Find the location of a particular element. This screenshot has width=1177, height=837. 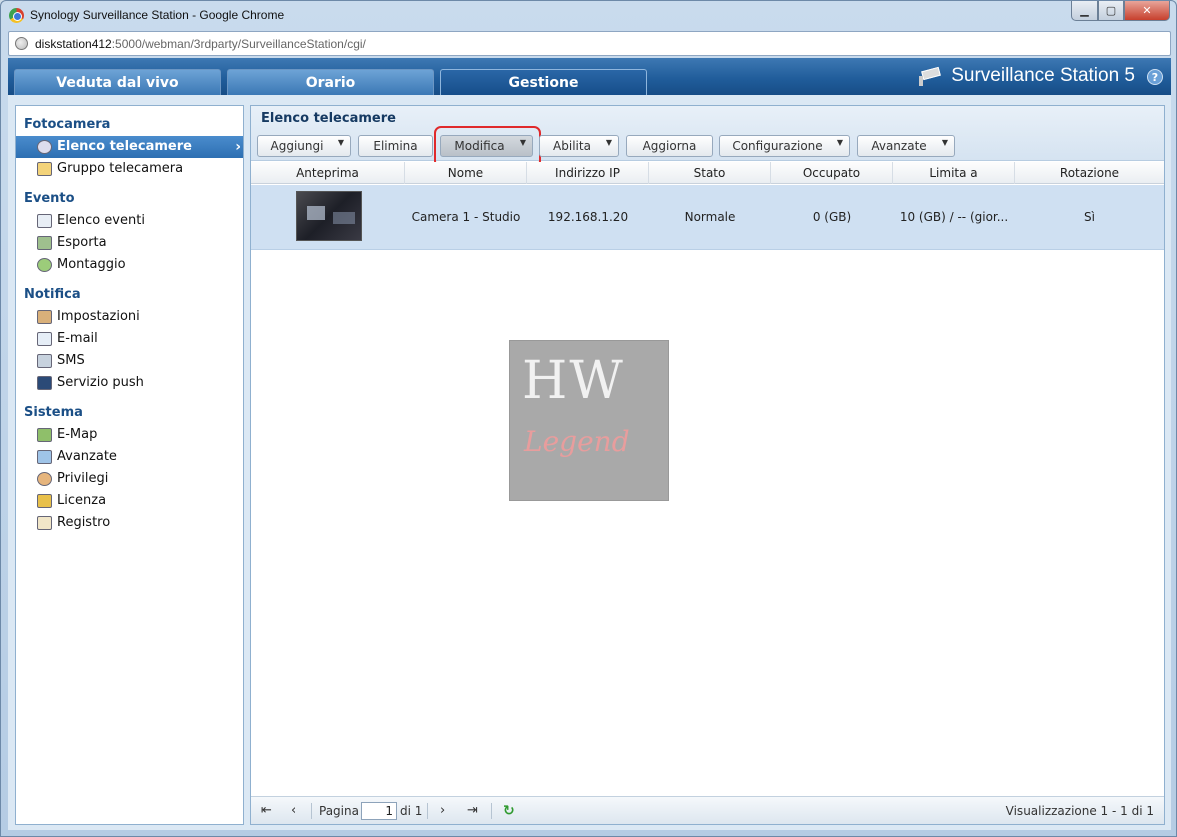

sidebar-item-e-mail: E-mail is located at coordinates (129, 339).